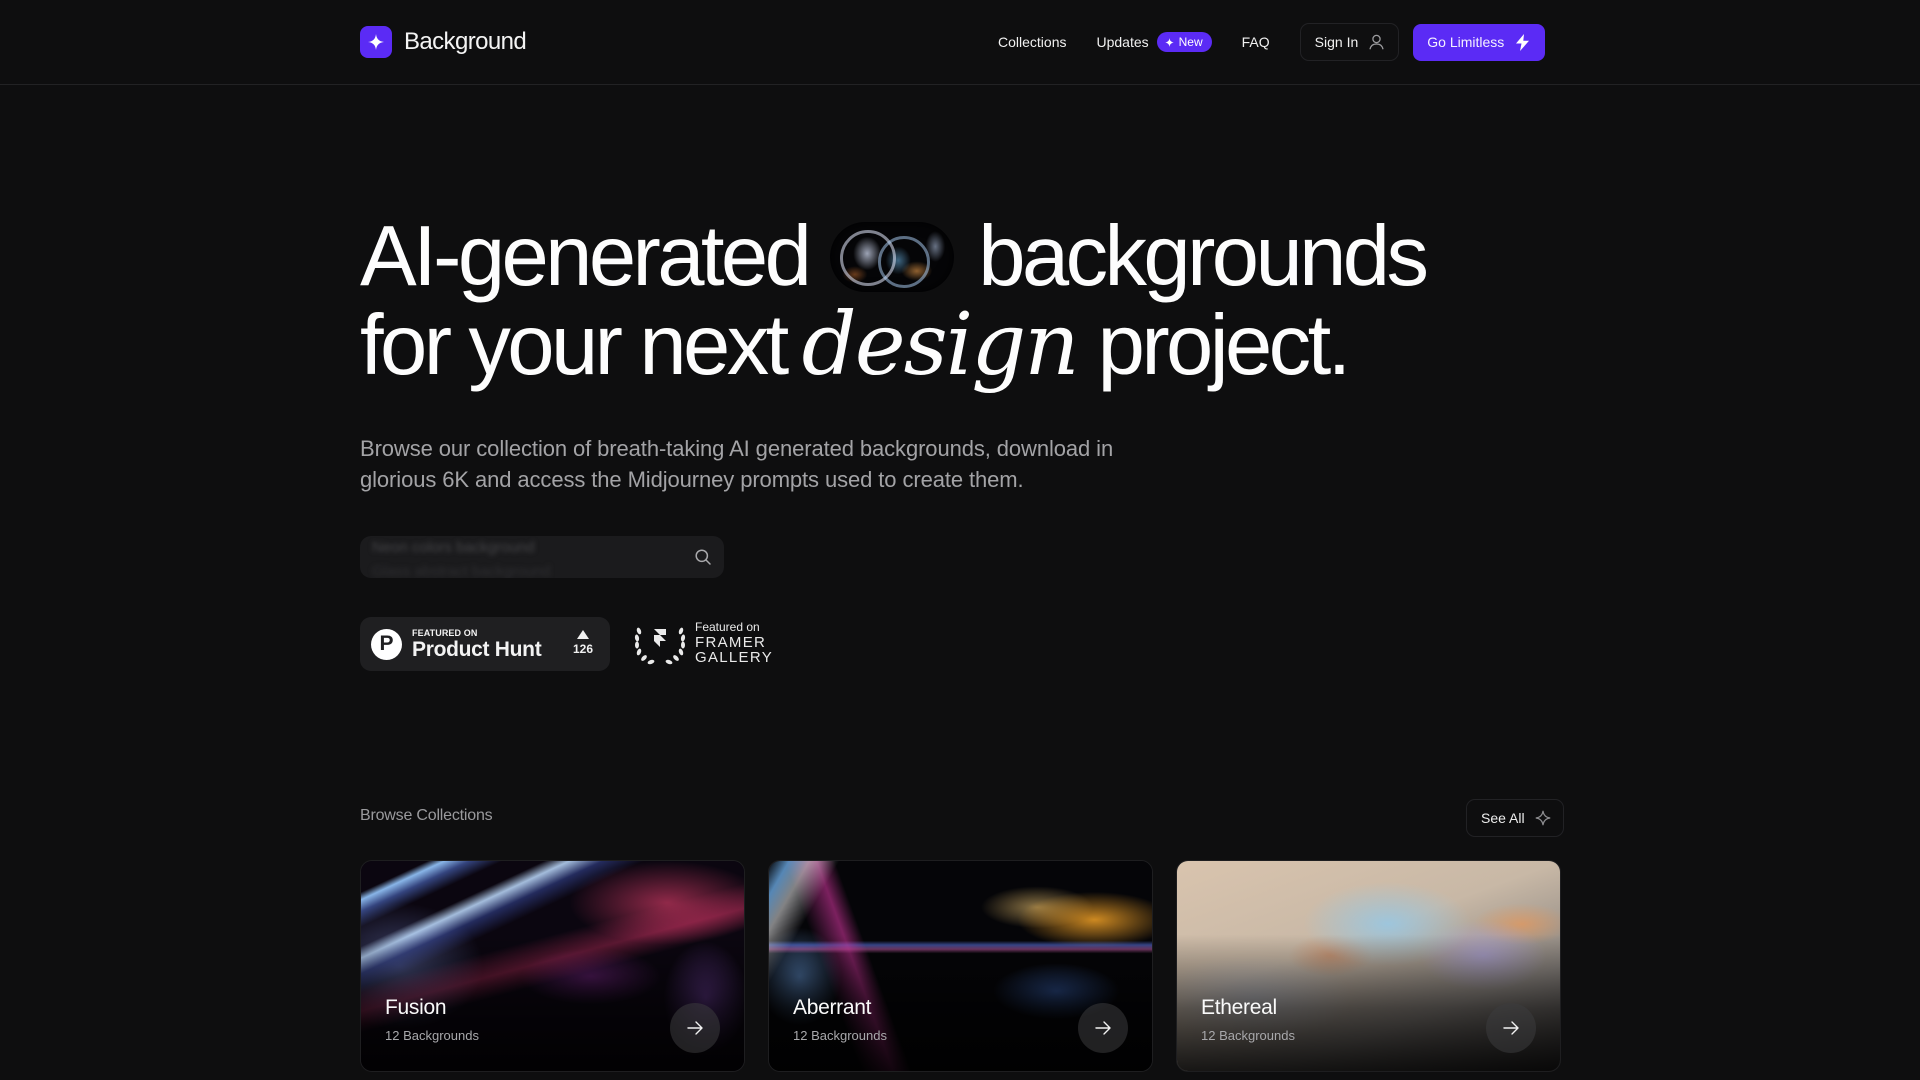 The image size is (1920, 1080). I want to click on go-limitless-button: Go Limitless, so click(1479, 42).